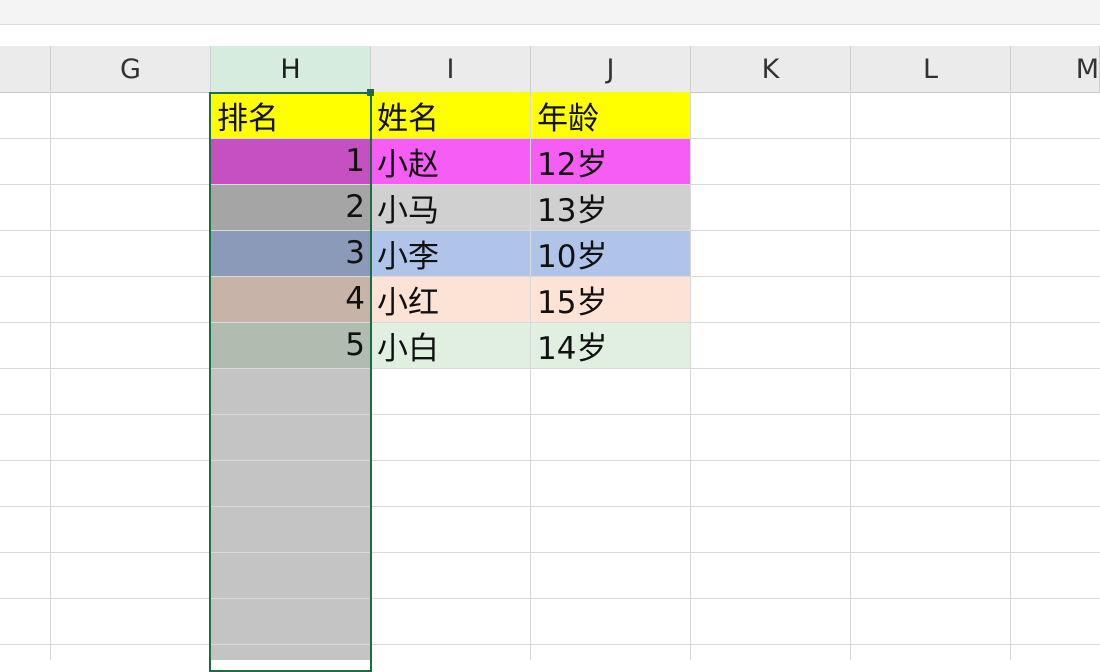  What do you see at coordinates (1055, 69) in the screenshot?
I see `column-header-m: M` at bounding box center [1055, 69].